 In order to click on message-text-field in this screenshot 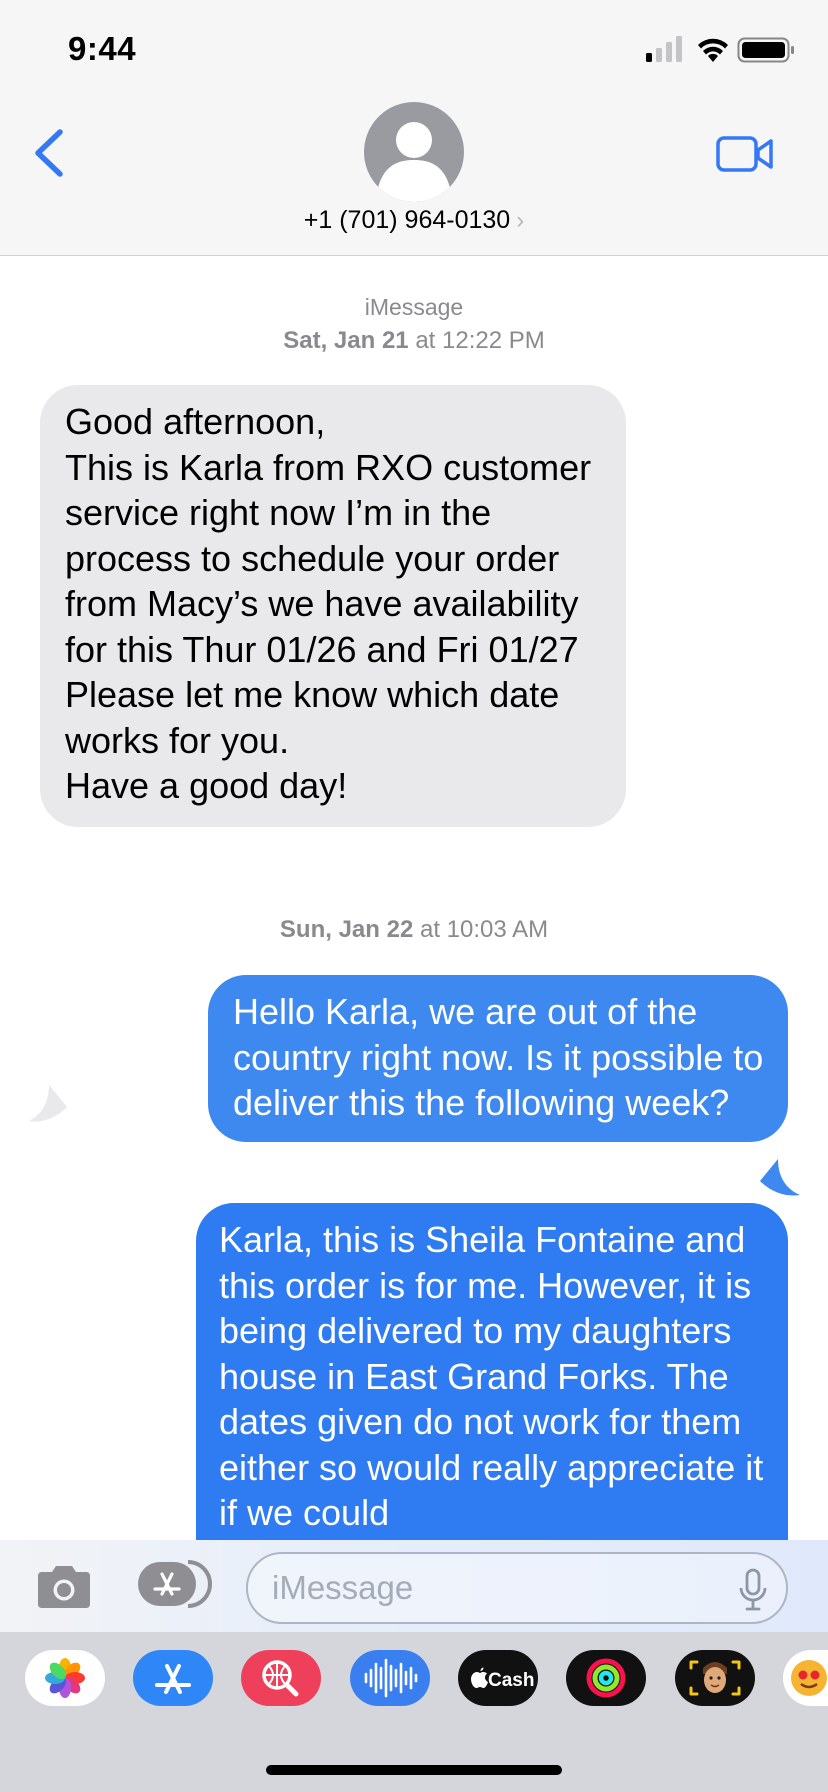, I will do `click(492, 1588)`.